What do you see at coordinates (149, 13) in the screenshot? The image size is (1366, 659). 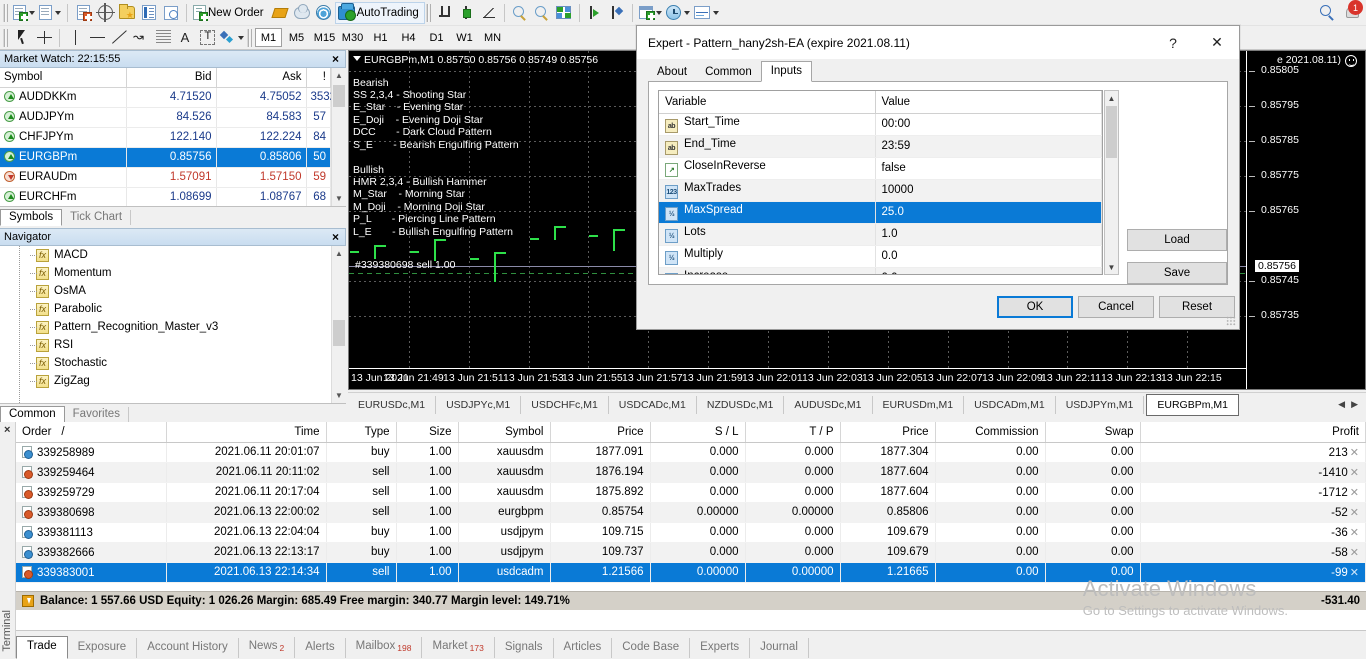 I see `terminal-button` at bounding box center [149, 13].